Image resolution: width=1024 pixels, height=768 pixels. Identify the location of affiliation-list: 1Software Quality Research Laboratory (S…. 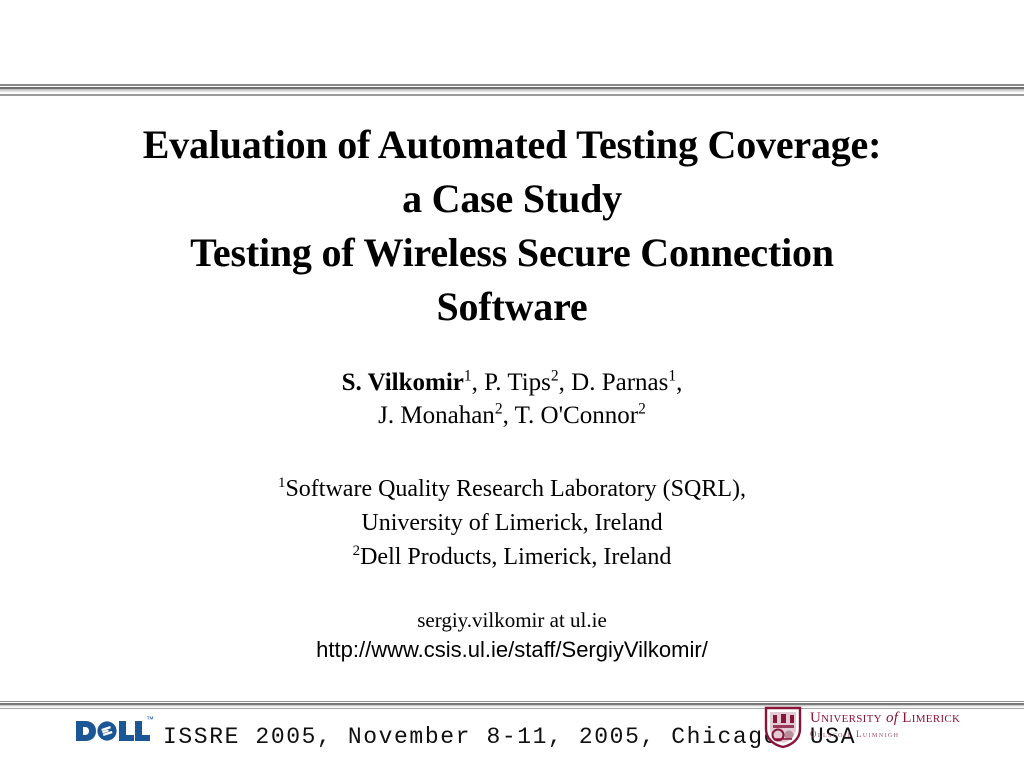
(512, 523).